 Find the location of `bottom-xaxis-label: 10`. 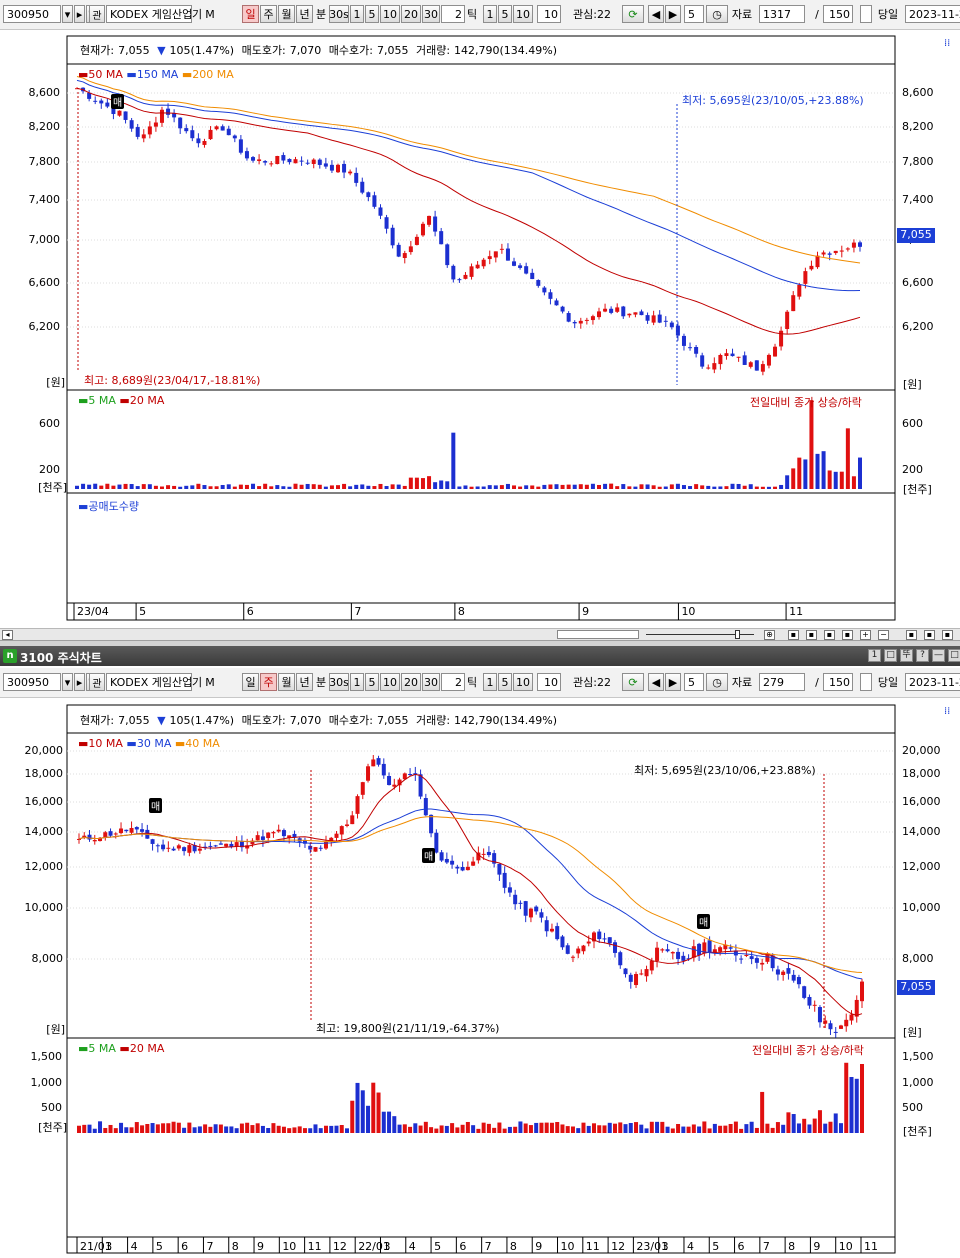

bottom-xaxis-label: 10 is located at coordinates (567, 1246).